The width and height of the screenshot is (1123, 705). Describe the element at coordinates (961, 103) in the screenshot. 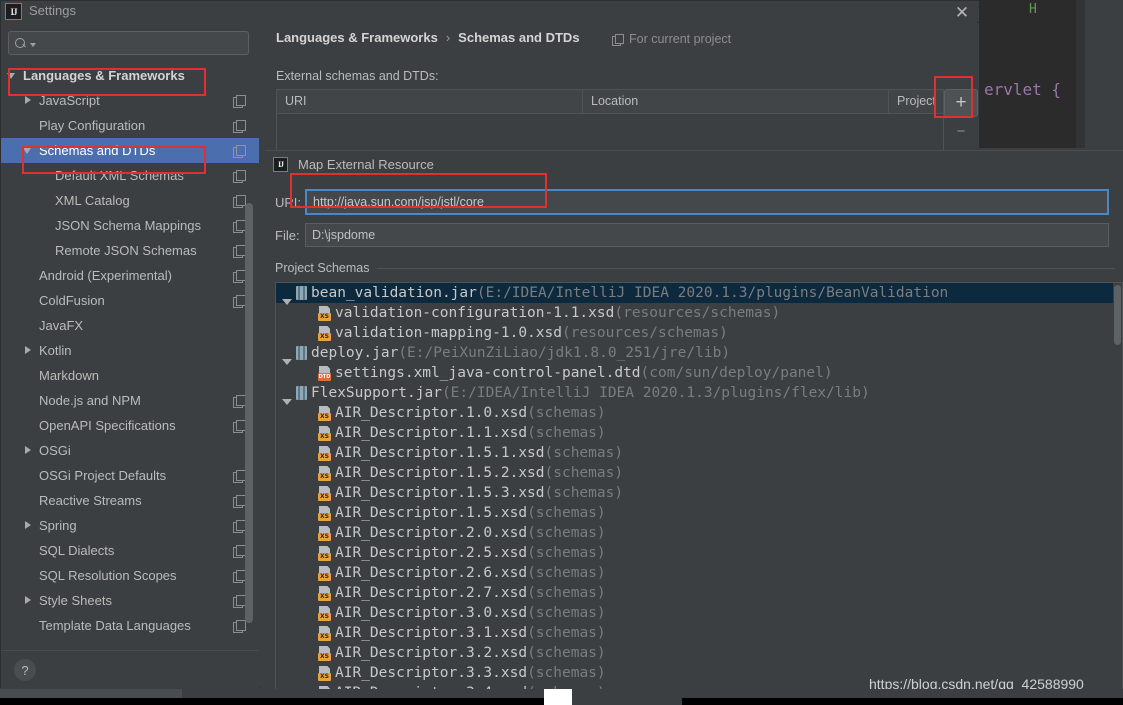

I see `add-schema-button: +` at that location.